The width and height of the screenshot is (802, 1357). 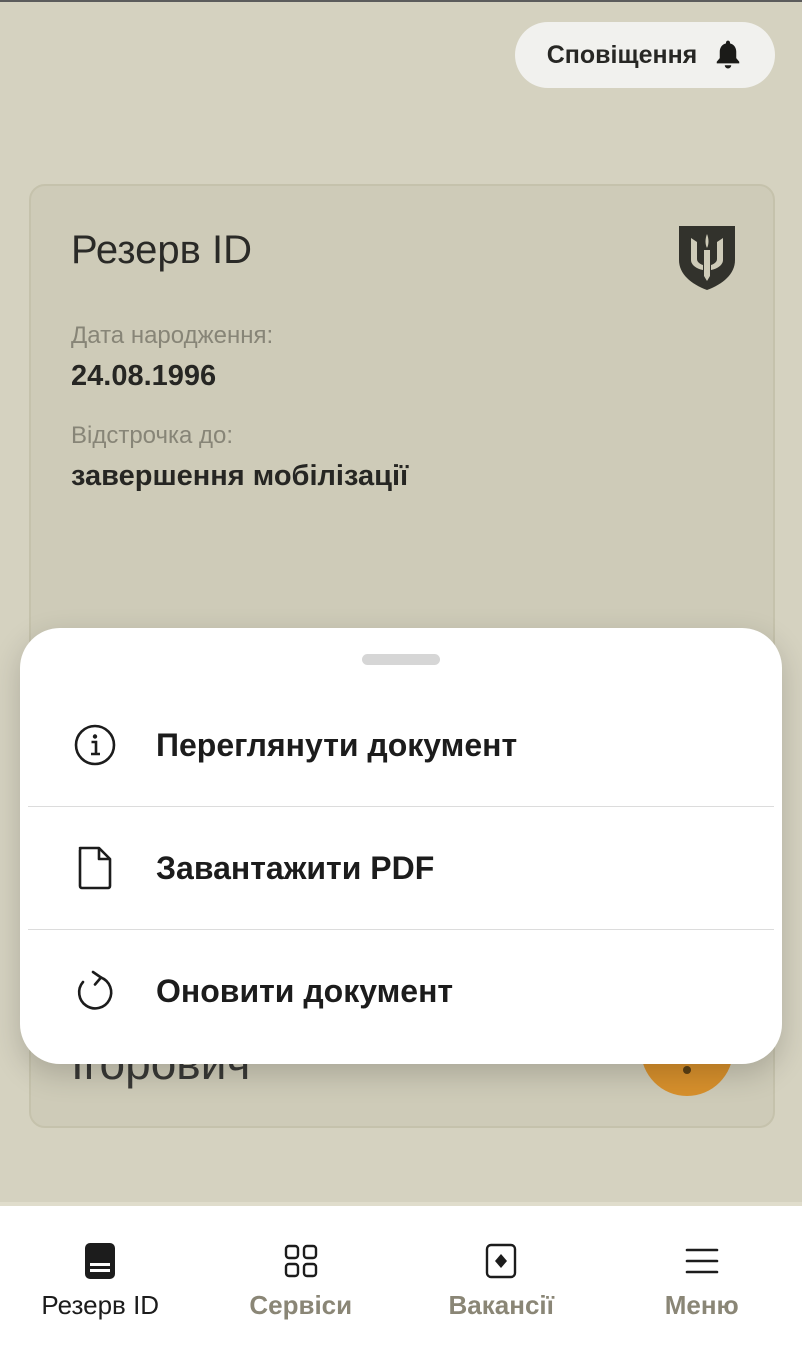 I want to click on nav-label: Меню, so click(x=701, y=1305).